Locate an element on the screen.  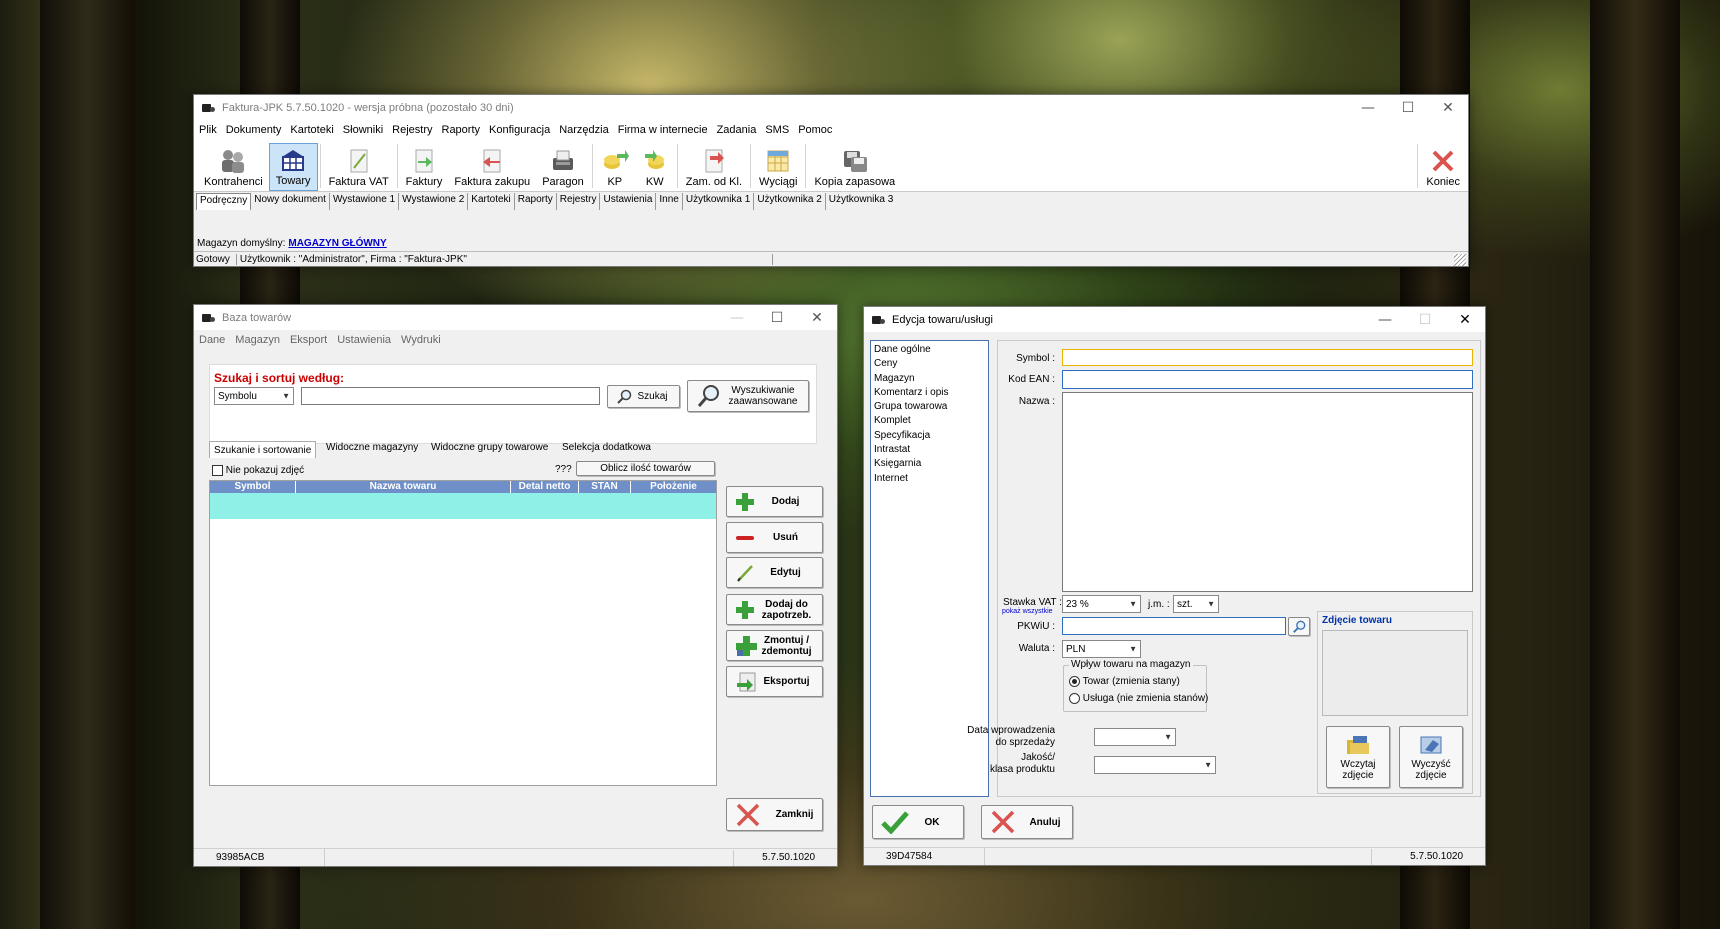
tab-nowy-dokument: Nowy dokument is located at coordinates (290, 201).